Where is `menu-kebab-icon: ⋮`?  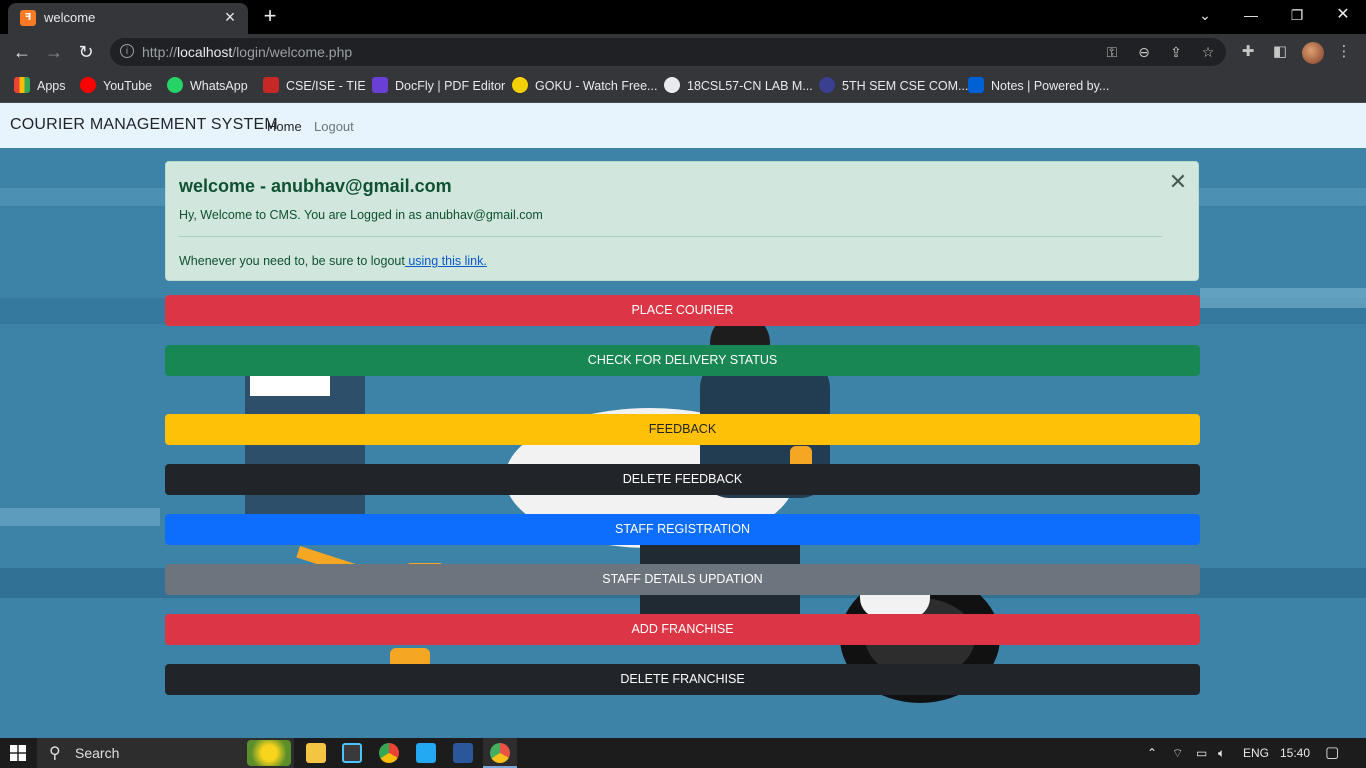
menu-kebab-icon: ⋮ is located at coordinates (1344, 52).